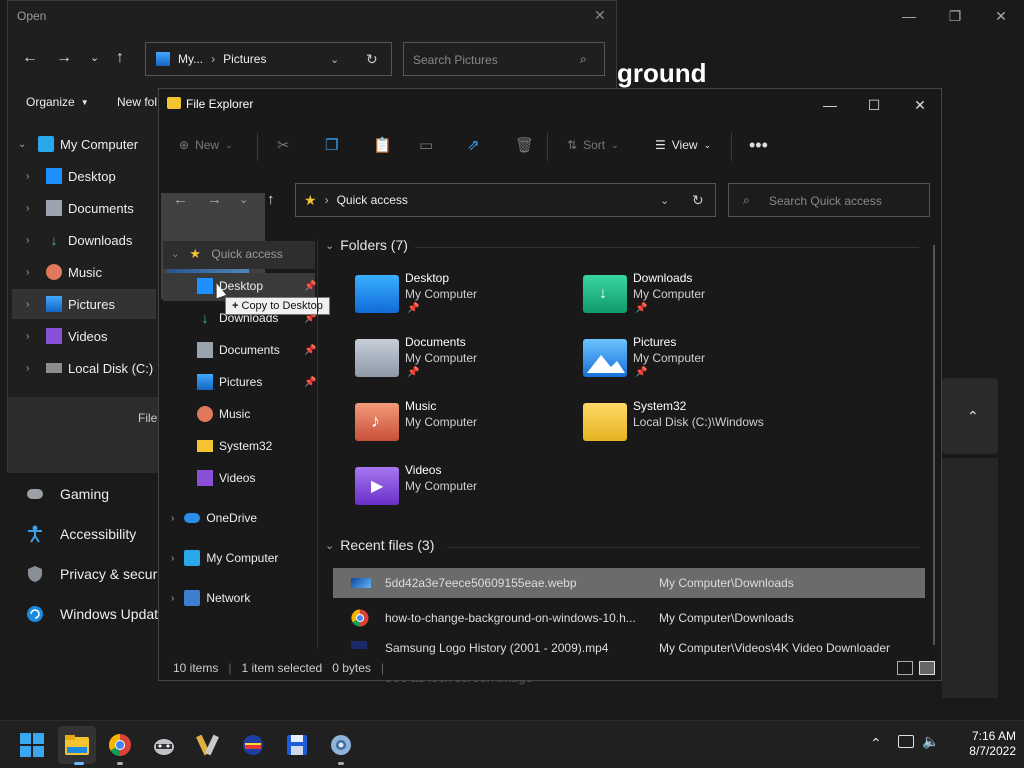 Image resolution: width=1024 pixels, height=768 pixels. Describe the element at coordinates (244, 59) in the screenshot. I see `breadcrumb-item: Pictures` at that location.